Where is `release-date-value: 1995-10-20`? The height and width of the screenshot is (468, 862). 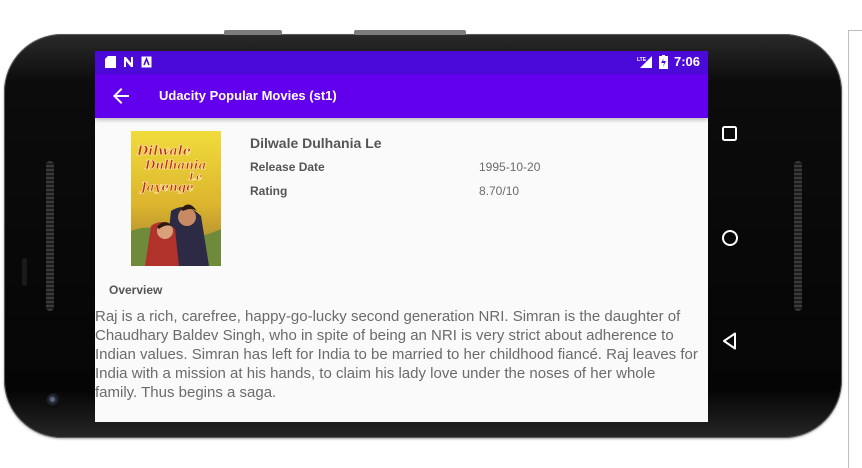 release-date-value: 1995-10-20 is located at coordinates (510, 167).